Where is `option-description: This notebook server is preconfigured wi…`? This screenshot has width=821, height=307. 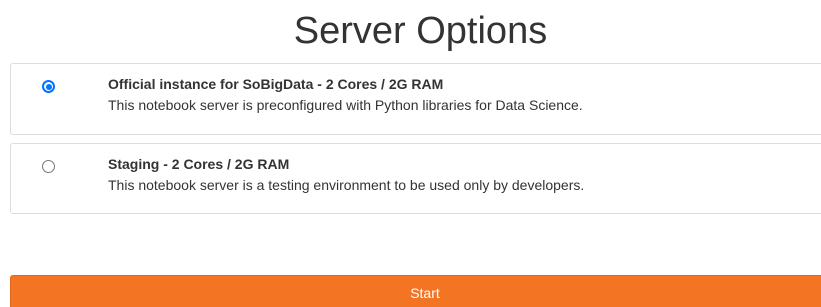
option-description: This notebook server is preconfigured wi… is located at coordinates (345, 105).